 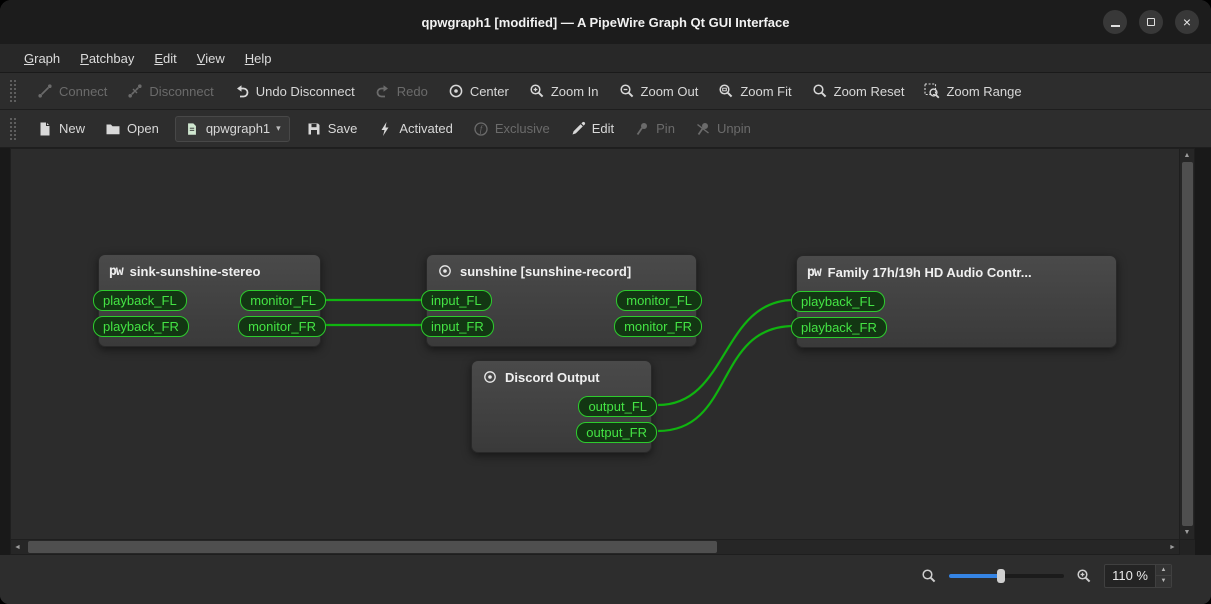 What do you see at coordinates (703, 129) in the screenshot?
I see `unpin-icon` at bounding box center [703, 129].